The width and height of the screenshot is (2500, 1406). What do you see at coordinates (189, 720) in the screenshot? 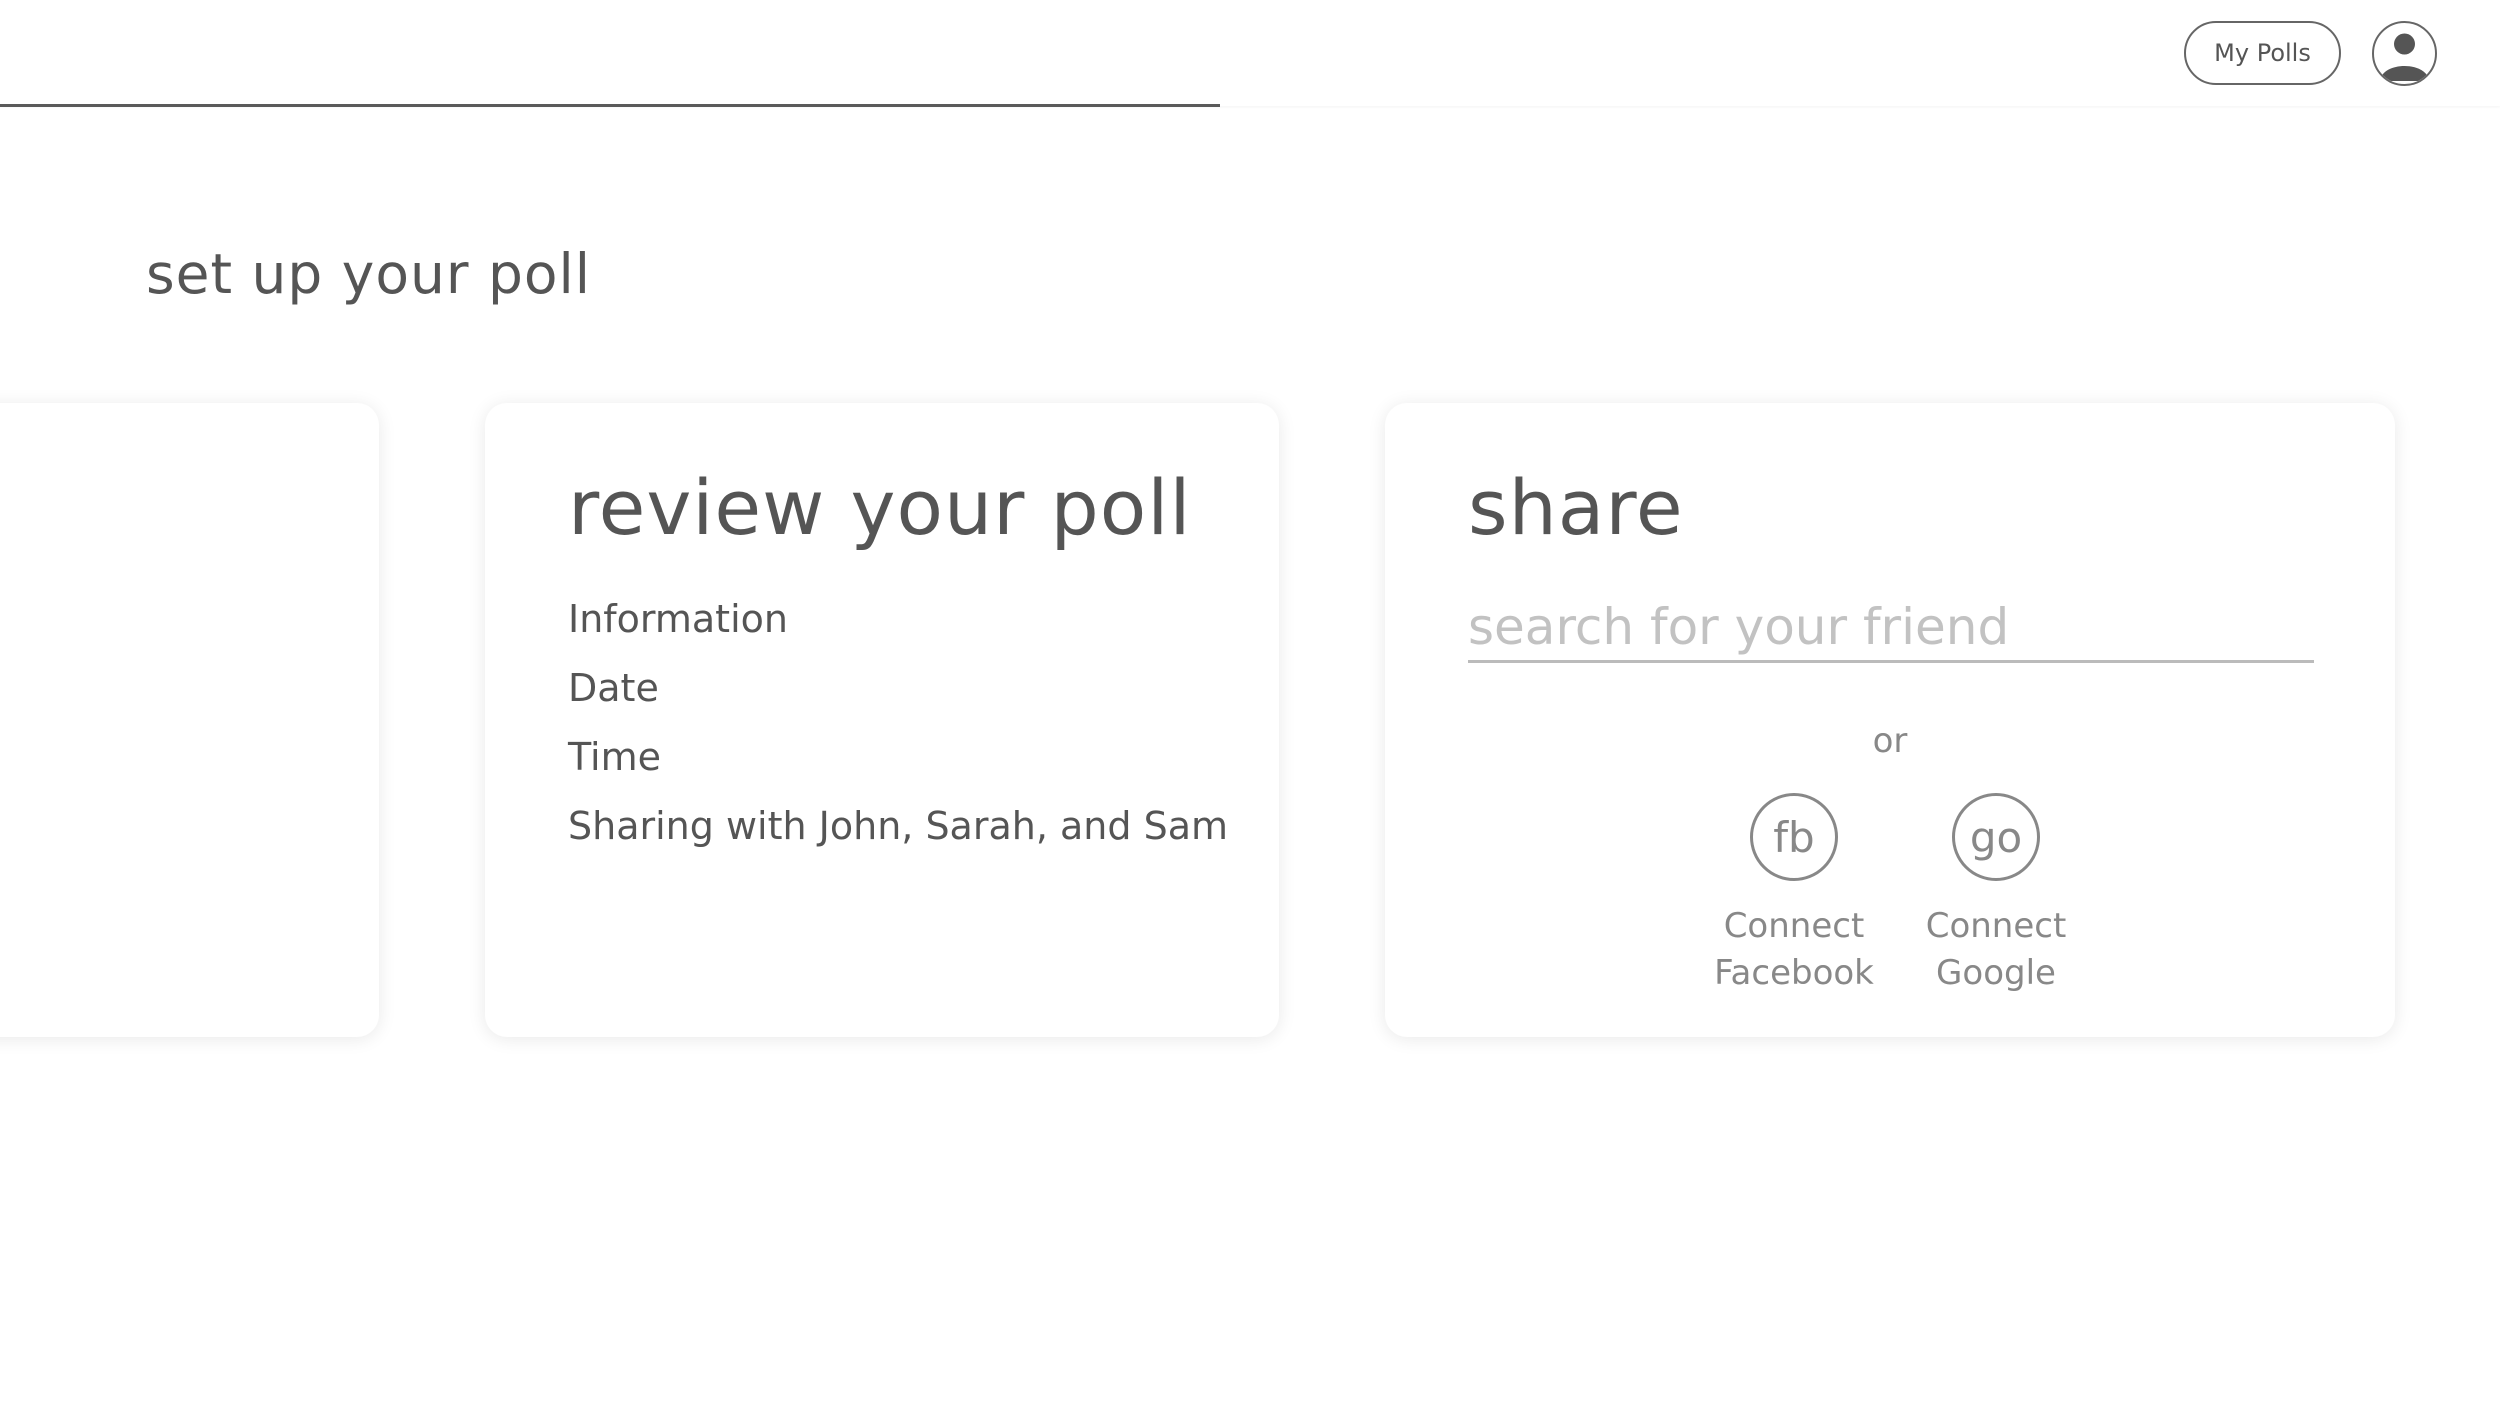
I see `previous-step-card` at bounding box center [189, 720].